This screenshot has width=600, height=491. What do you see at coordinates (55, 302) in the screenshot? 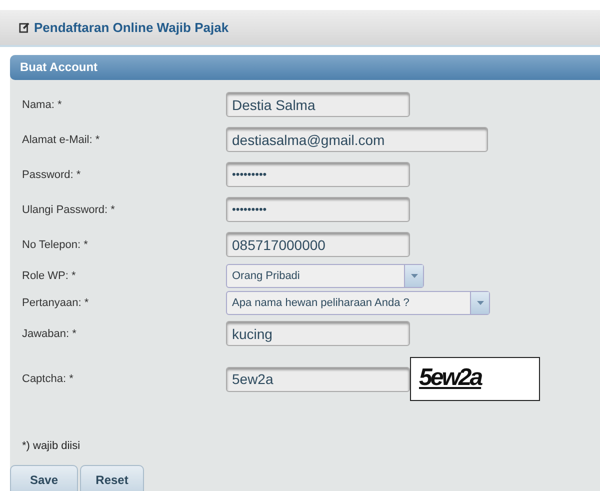
I see `field-label: Pertanyaan: *` at bounding box center [55, 302].